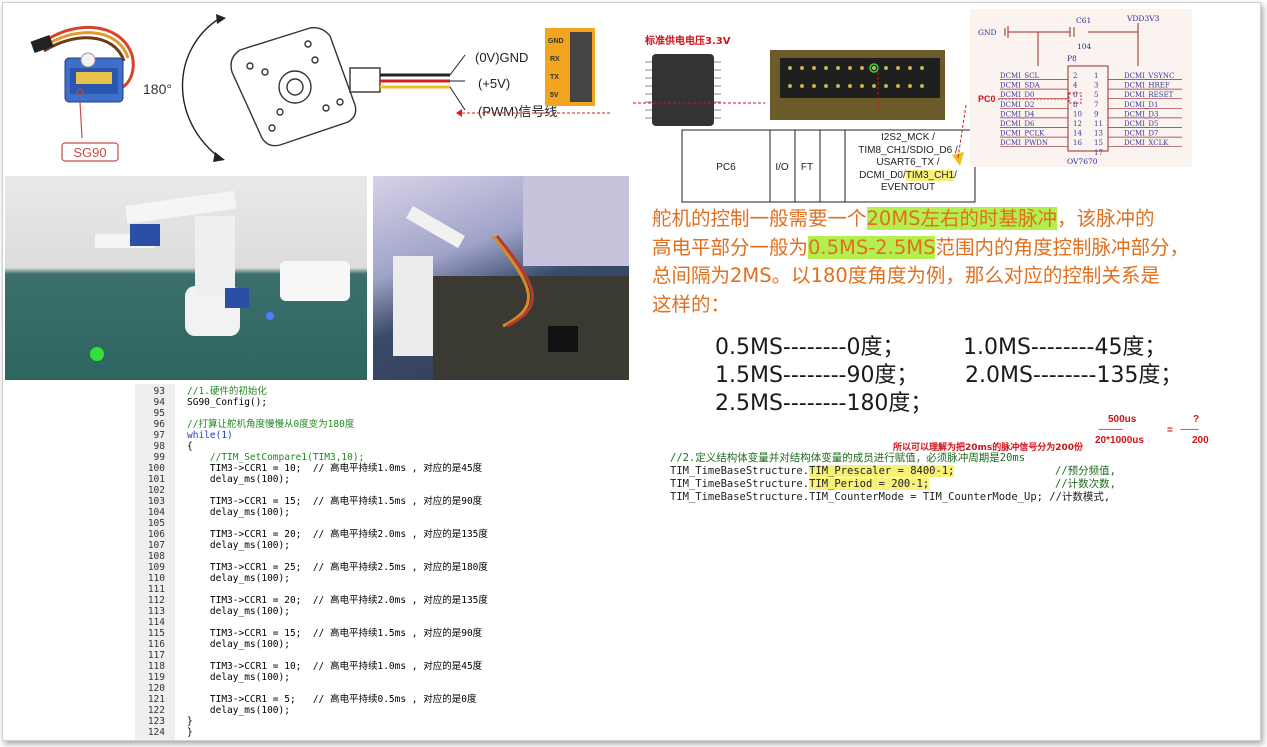 The width and height of the screenshot is (1267, 747). Describe the element at coordinates (156, 633) in the screenshot. I see `line-number: 115` at that location.